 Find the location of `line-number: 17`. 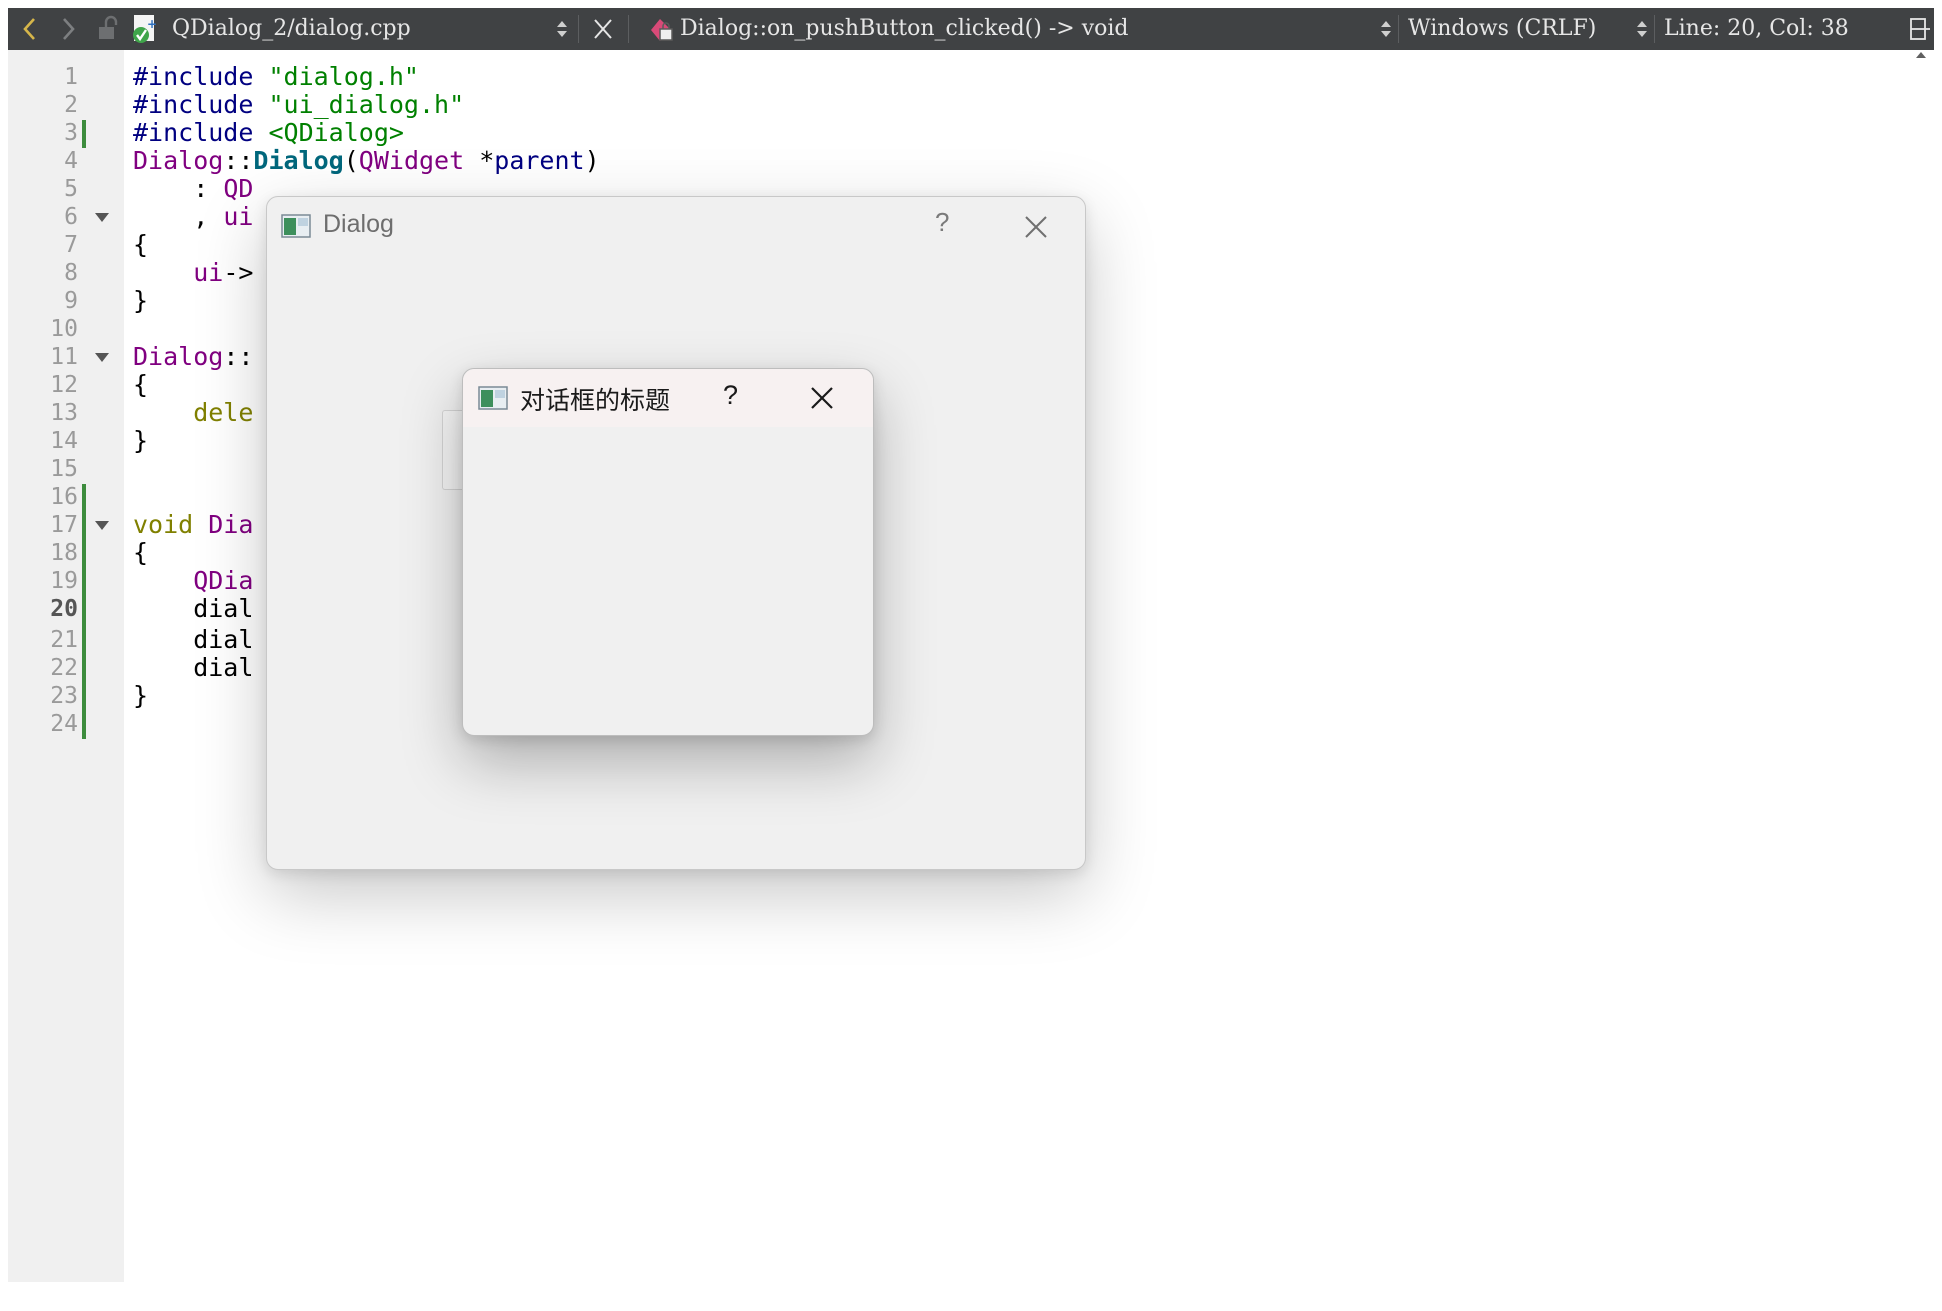

line-number: 17 is located at coordinates (43, 525).